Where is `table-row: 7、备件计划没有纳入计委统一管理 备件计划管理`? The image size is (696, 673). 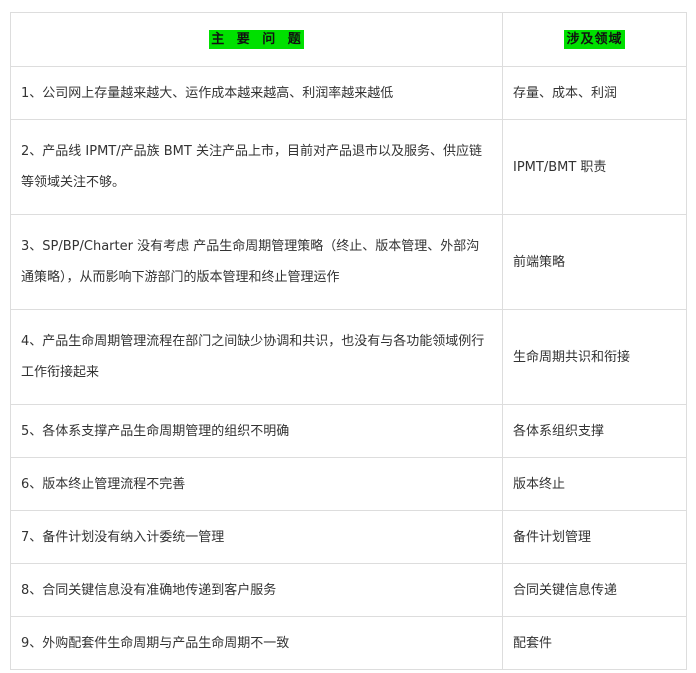
table-row: 7、备件计划没有纳入计委统一管理 备件计划管理 is located at coordinates (348, 537).